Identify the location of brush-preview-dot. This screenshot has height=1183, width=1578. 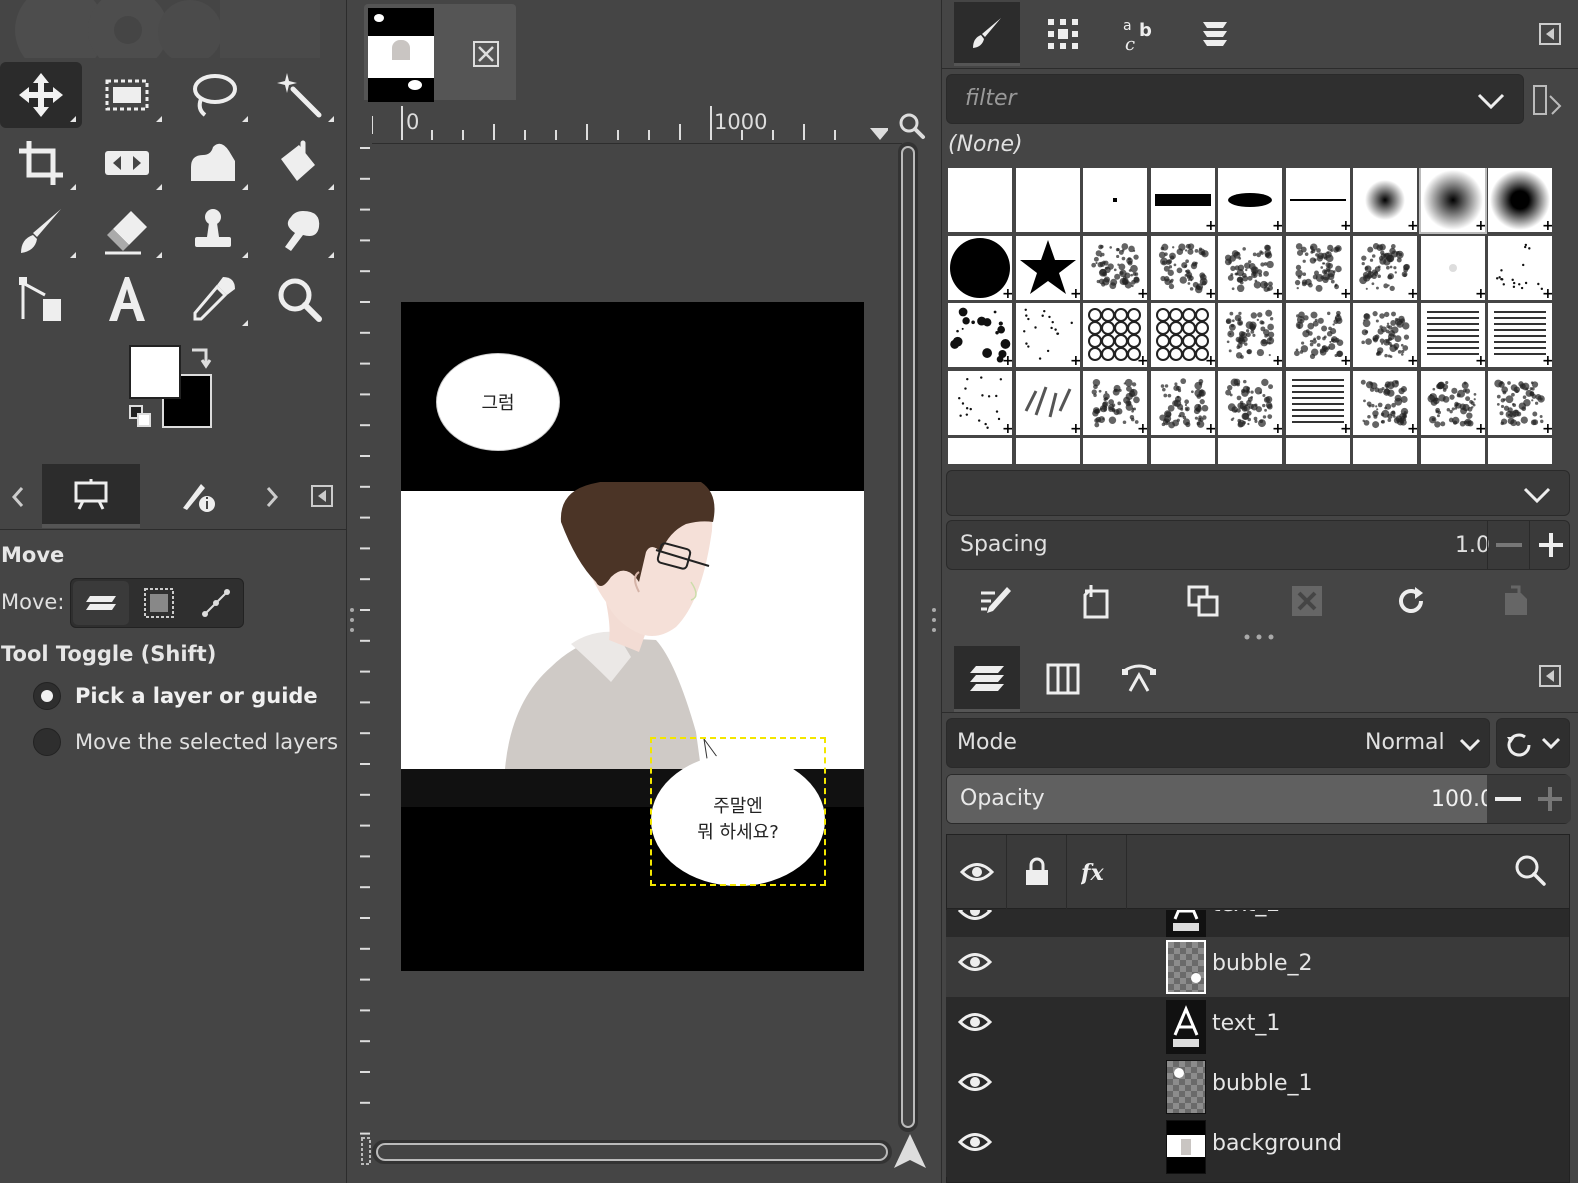
(1115, 200).